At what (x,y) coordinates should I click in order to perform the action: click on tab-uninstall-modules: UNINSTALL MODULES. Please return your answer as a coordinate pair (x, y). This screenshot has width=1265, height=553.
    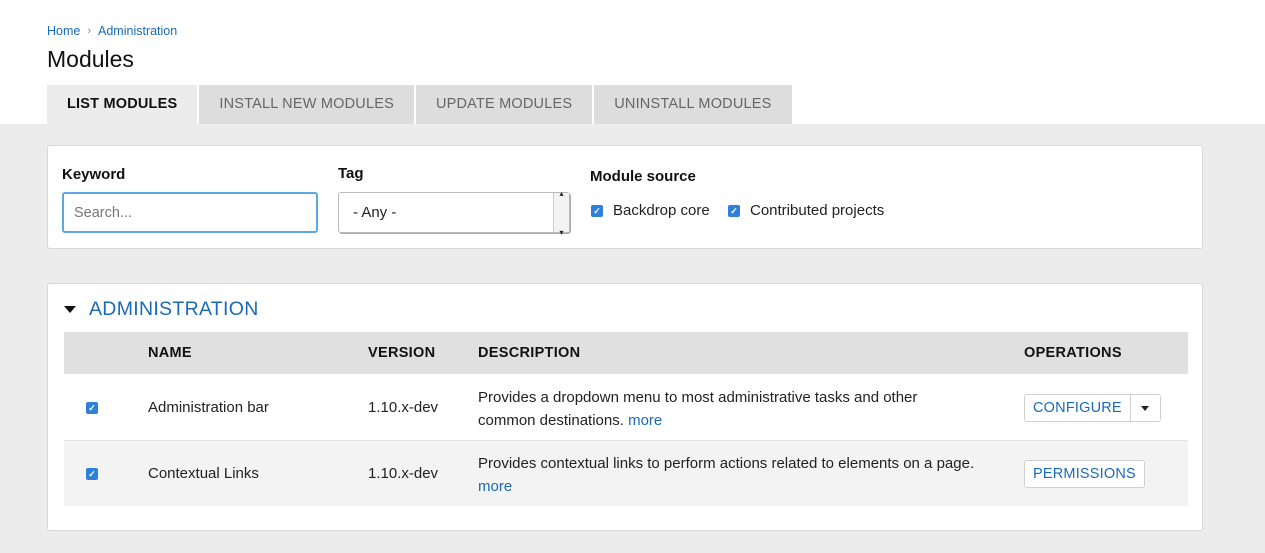
    Looking at the image, I should click on (693, 104).